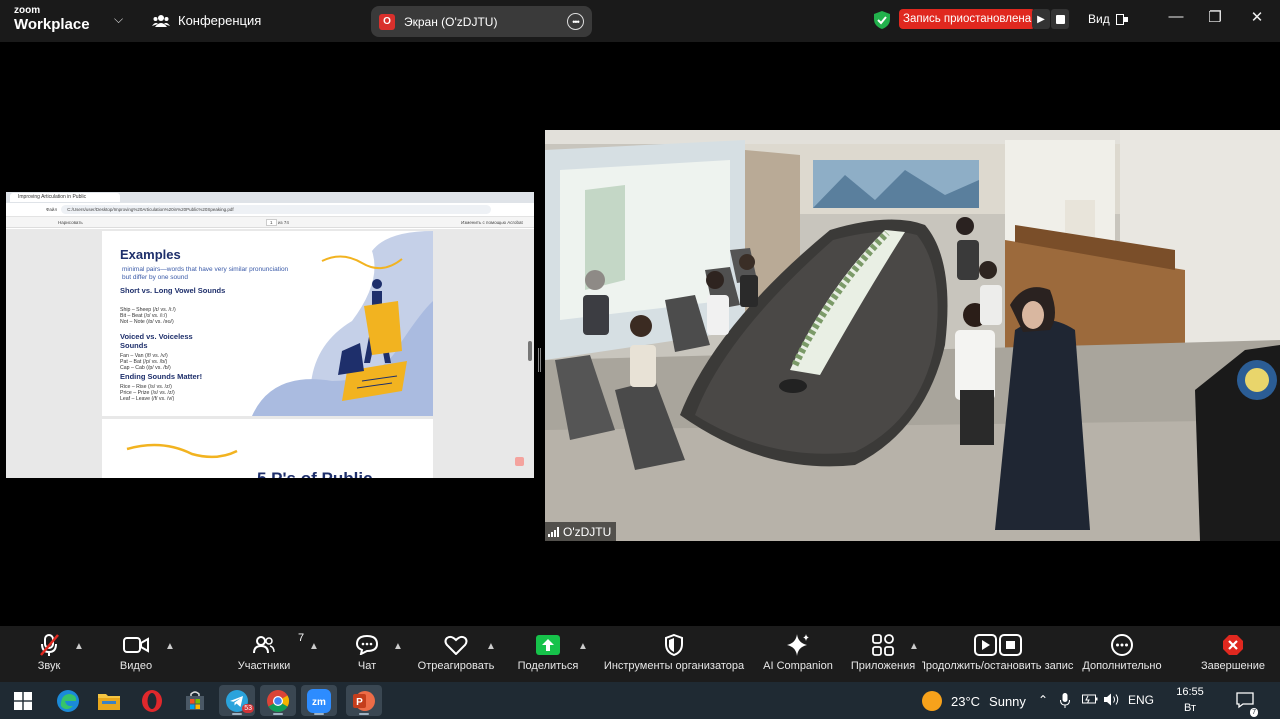  I want to click on volume-icon, so click(1112, 701).